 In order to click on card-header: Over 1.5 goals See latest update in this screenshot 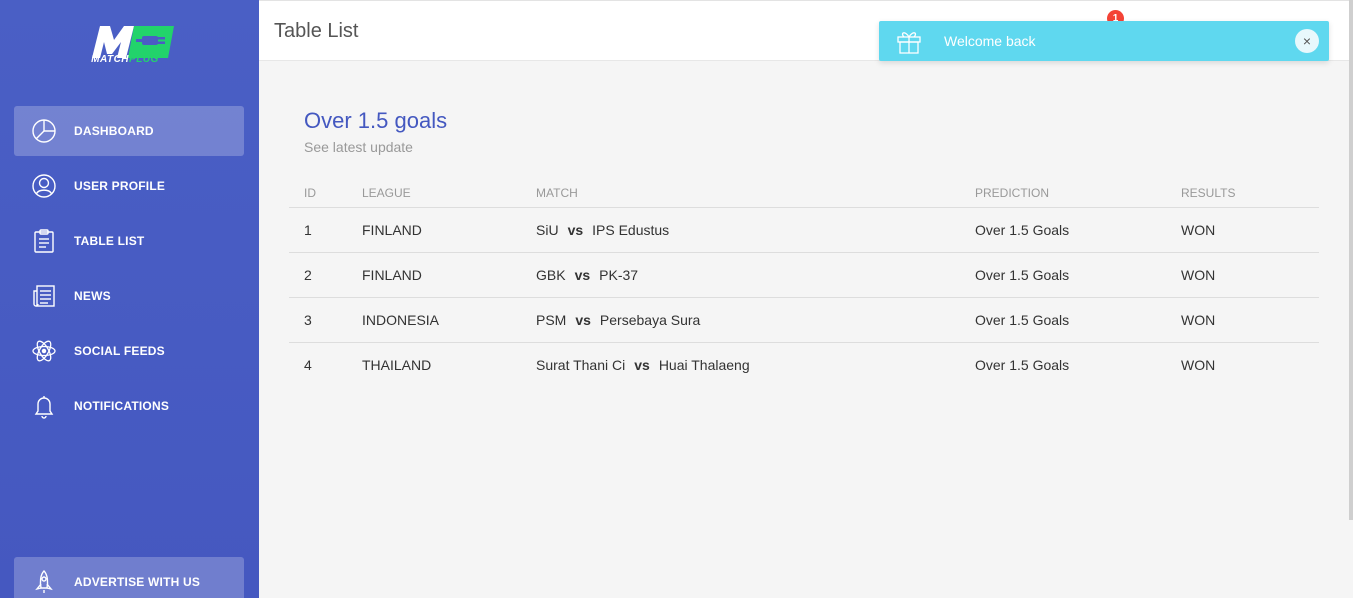, I will do `click(375, 131)`.